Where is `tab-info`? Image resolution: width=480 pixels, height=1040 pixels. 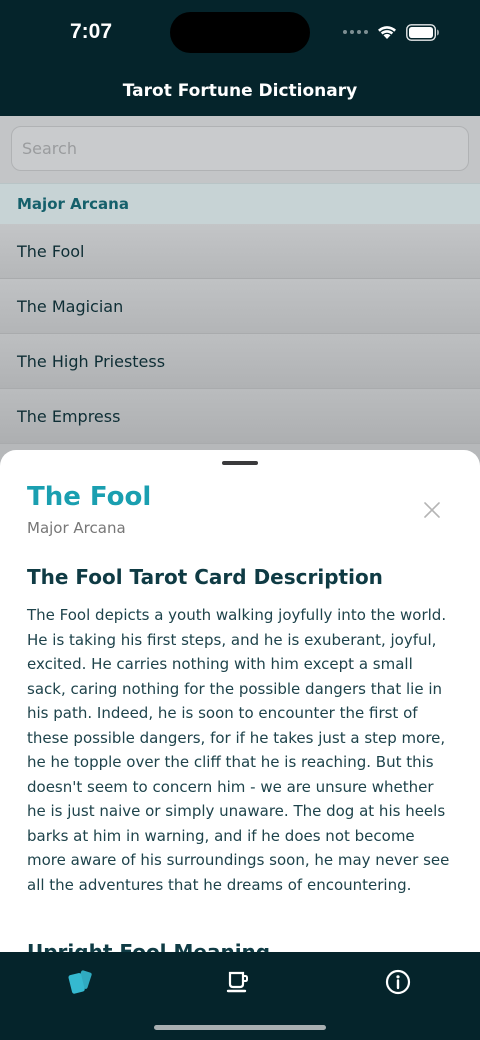
tab-info is located at coordinates (398, 982).